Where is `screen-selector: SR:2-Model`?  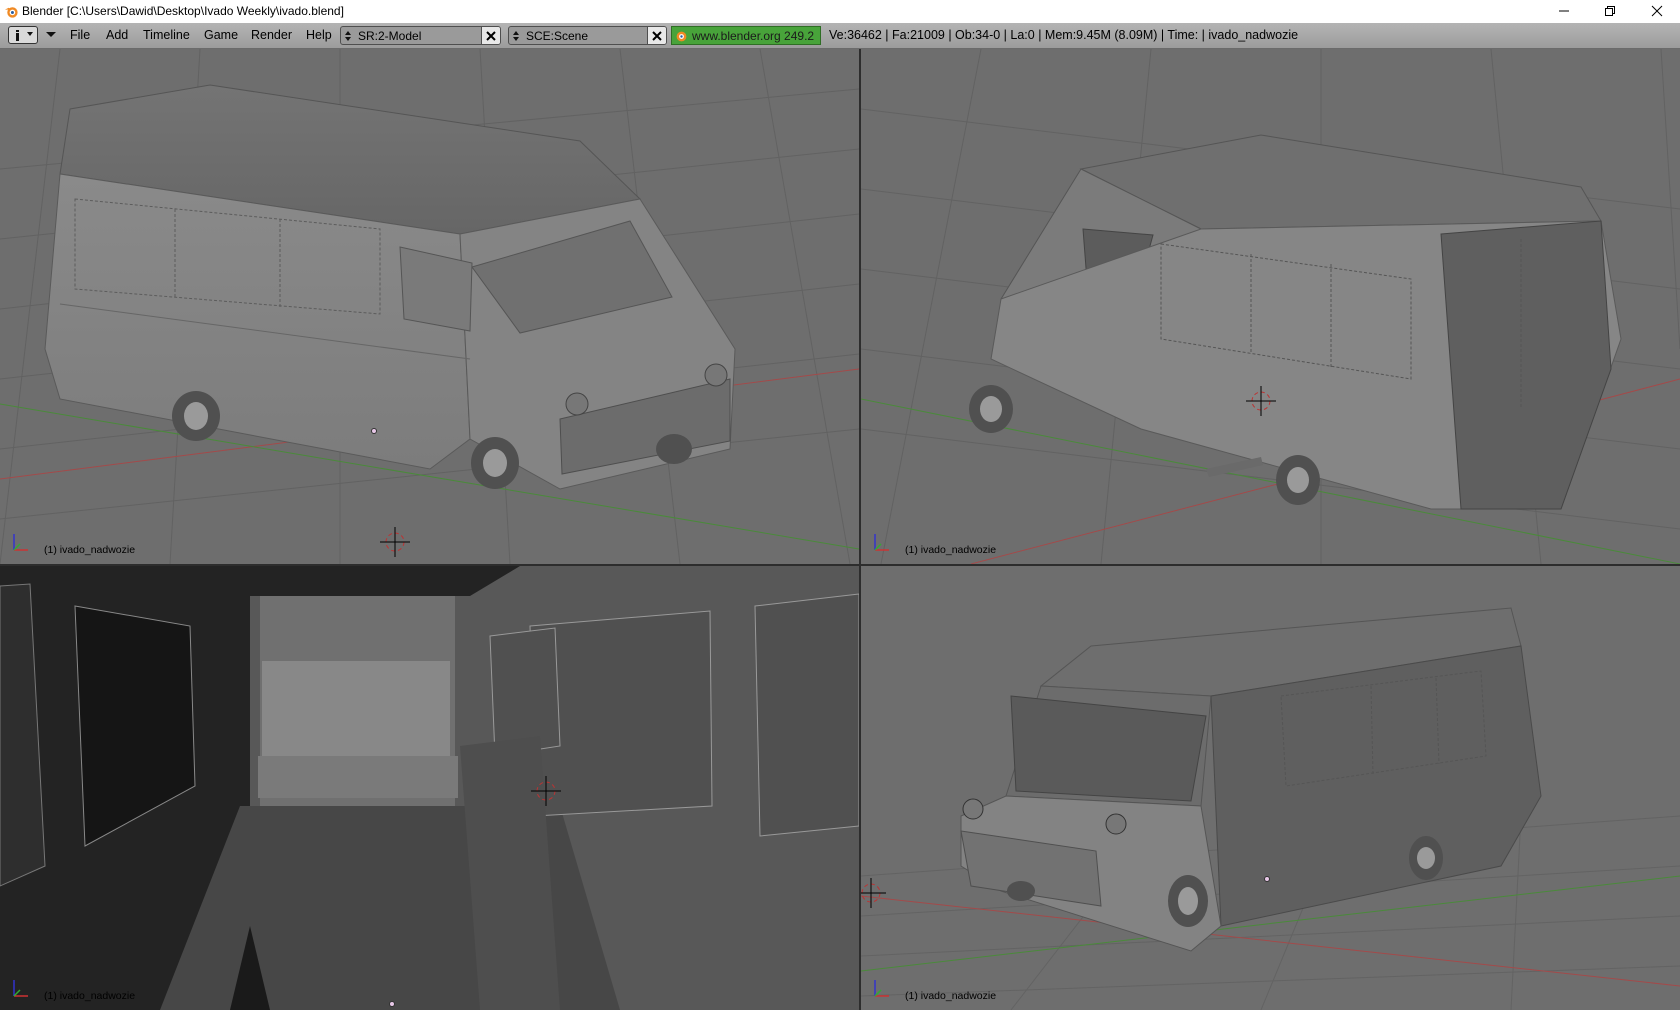 screen-selector: SR:2-Model is located at coordinates (420, 35).